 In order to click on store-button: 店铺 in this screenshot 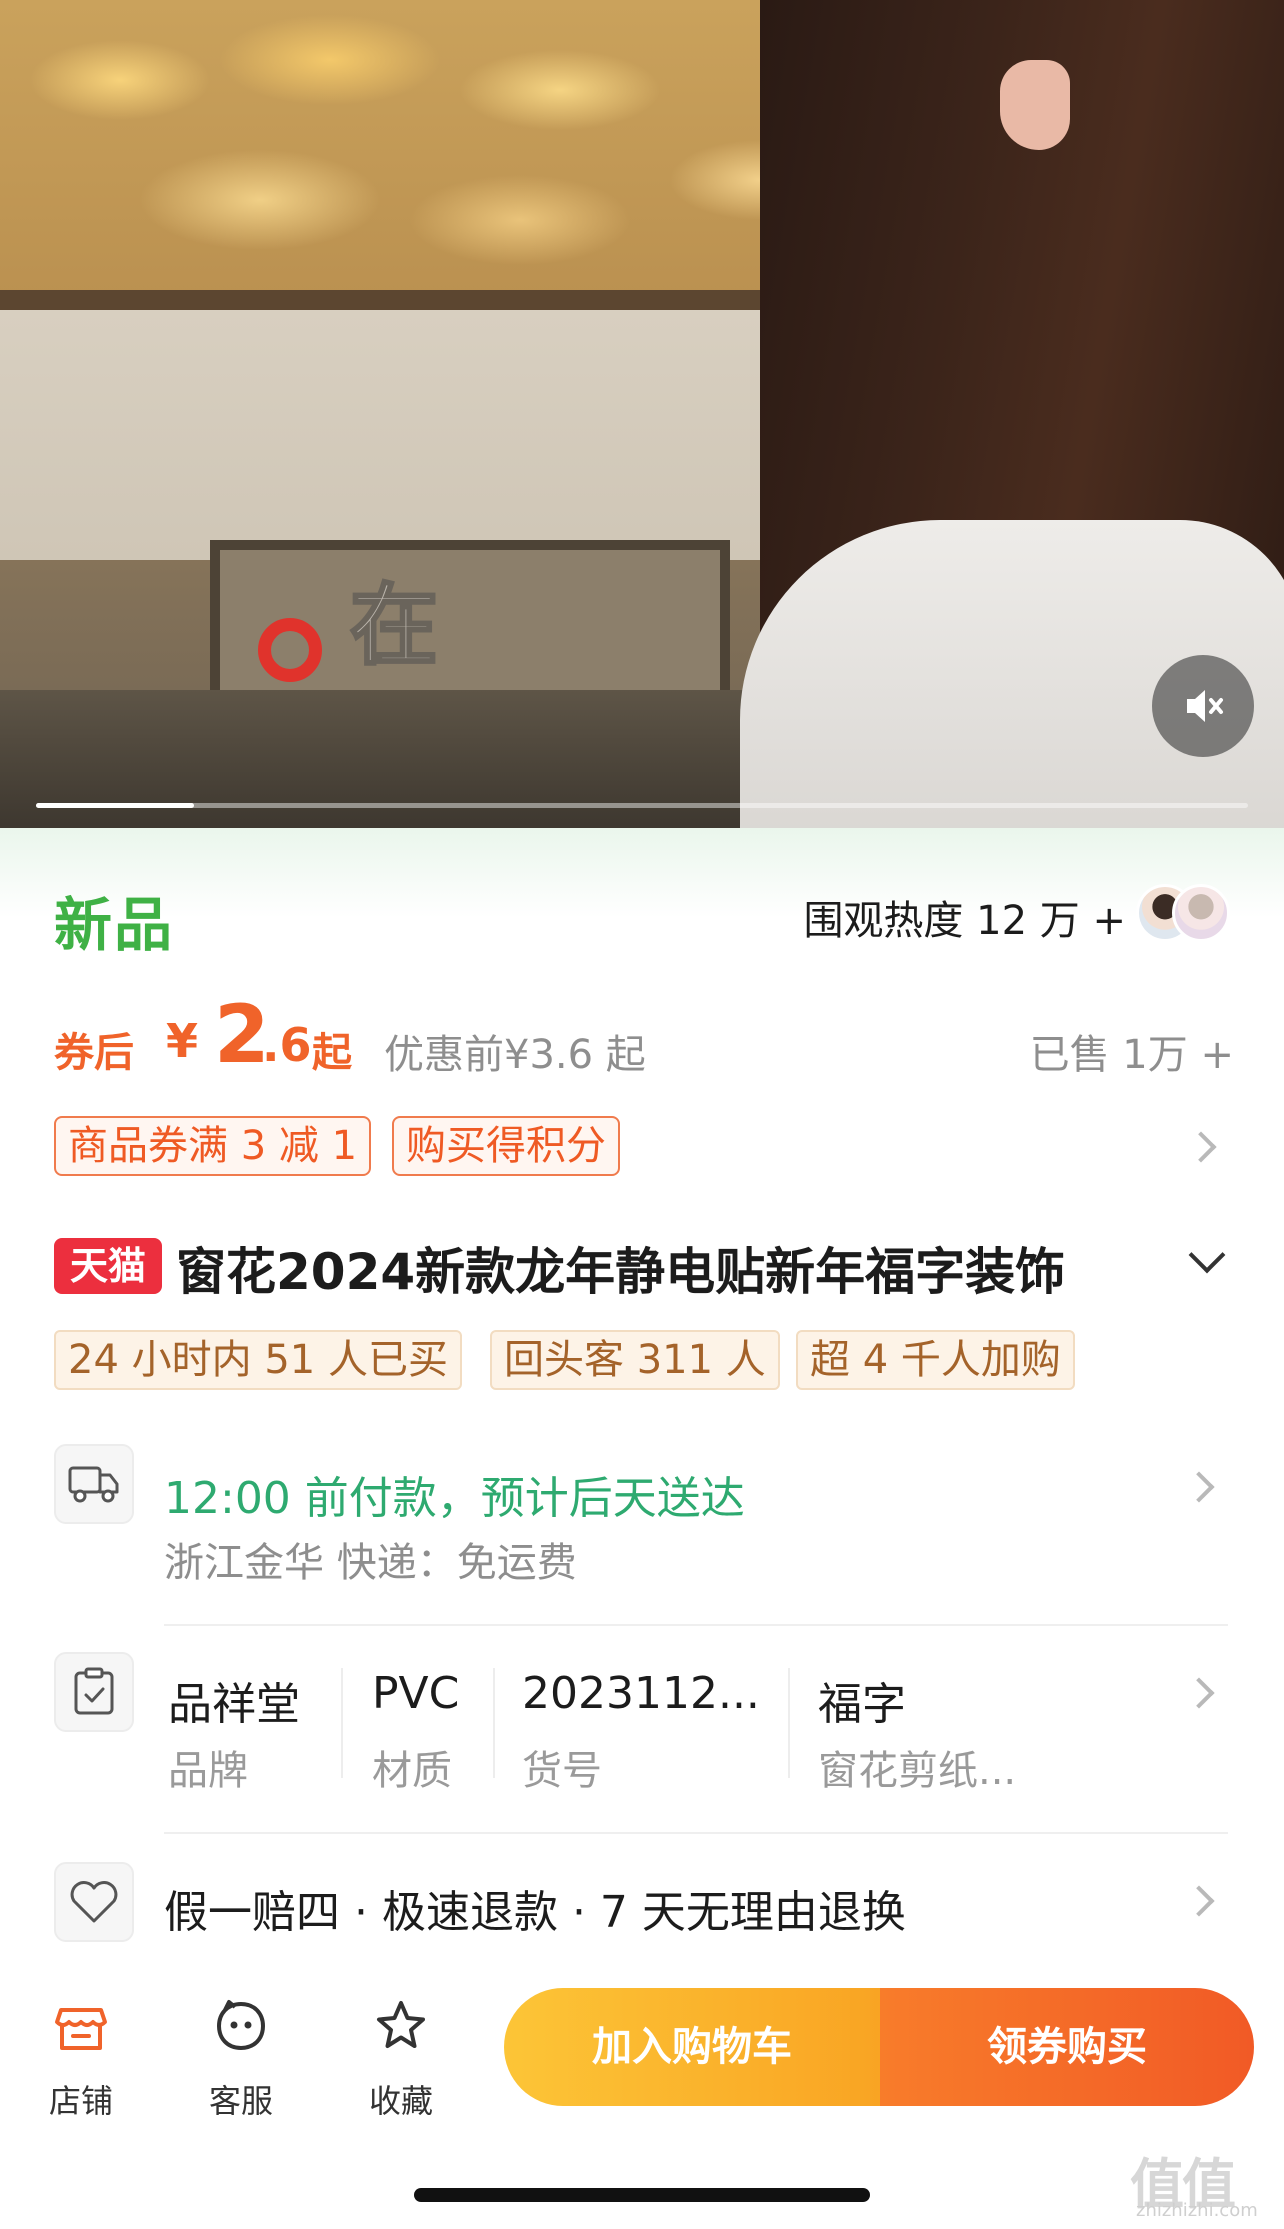, I will do `click(81, 2054)`.